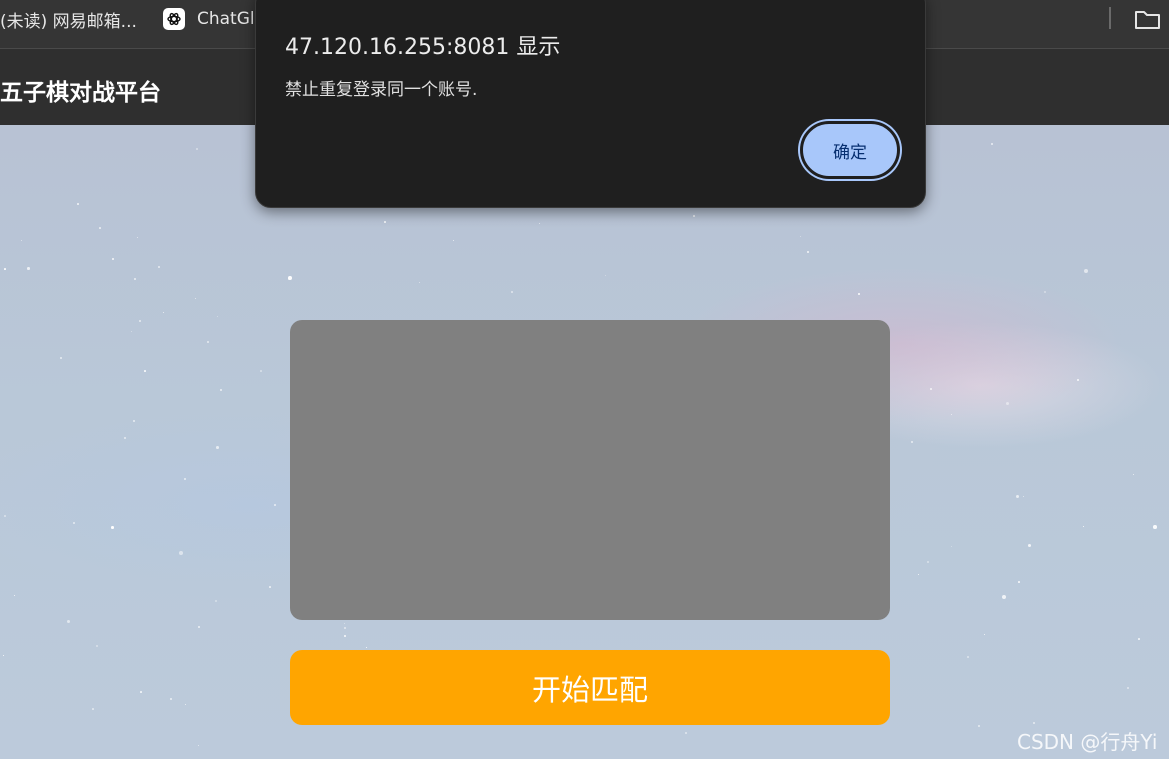  What do you see at coordinates (174, 19) in the screenshot?
I see `chatgpt-icon` at bounding box center [174, 19].